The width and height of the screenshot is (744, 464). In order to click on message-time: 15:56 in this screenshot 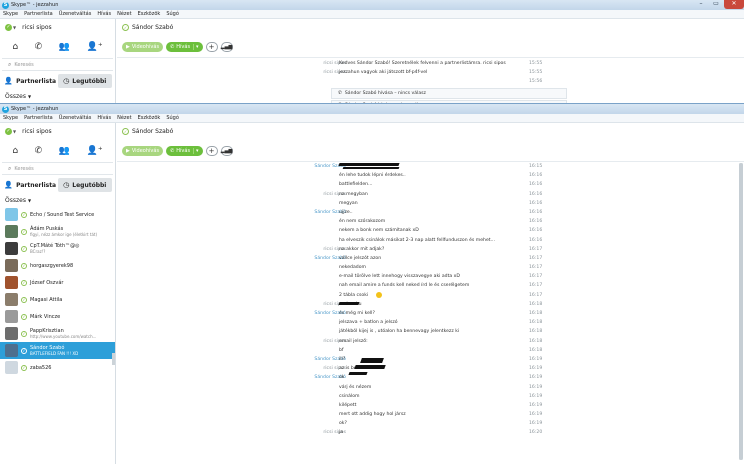, I will do `click(536, 82)`.